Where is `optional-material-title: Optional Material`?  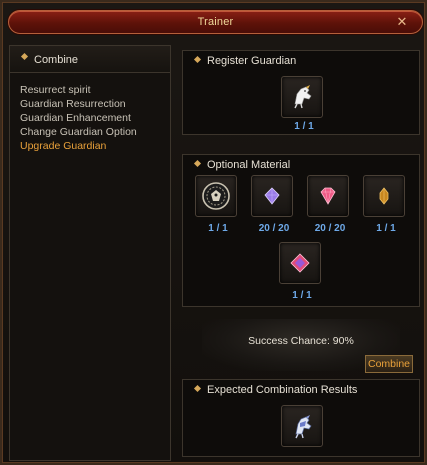
optional-material-title: Optional Material is located at coordinates (249, 165).